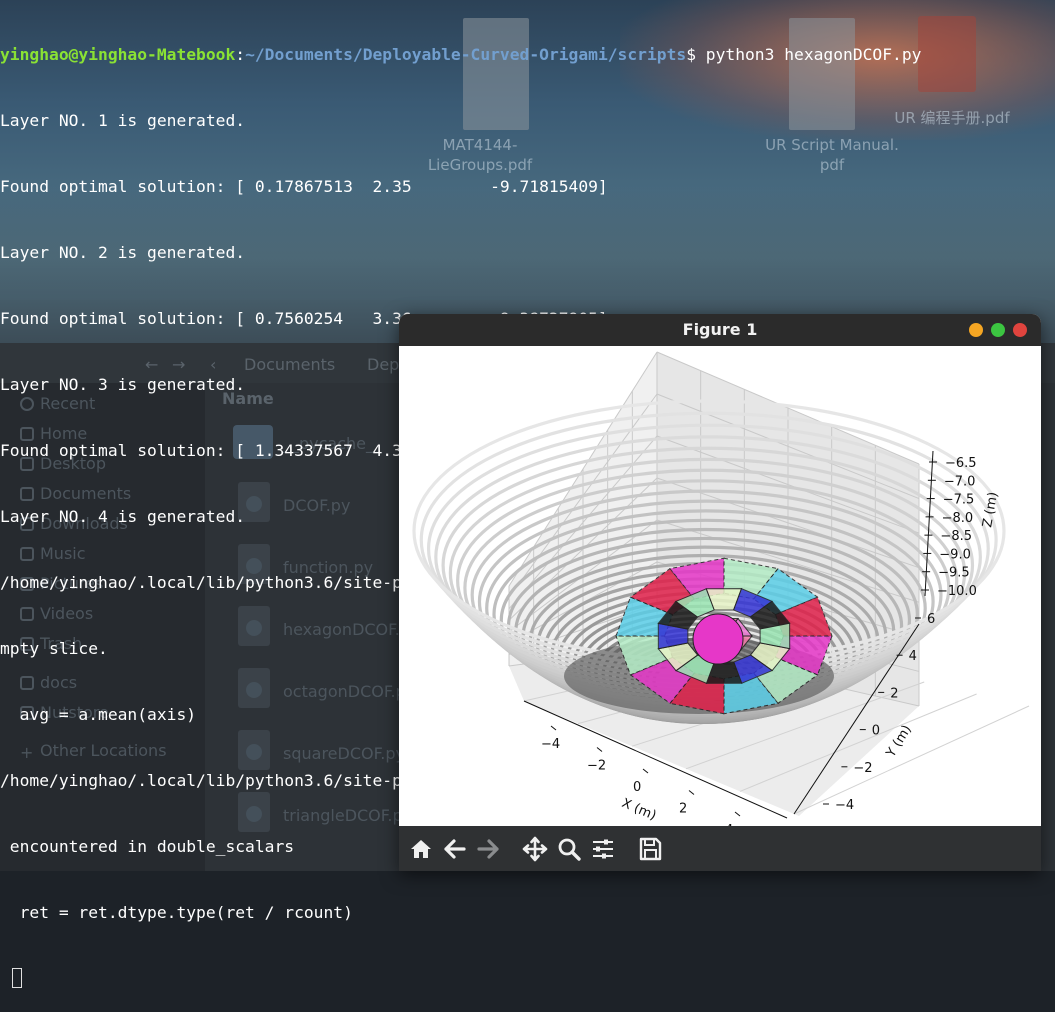 The height and width of the screenshot is (1012, 1055). What do you see at coordinates (960, 481) in the screenshot?
I see `z-tick-label: −7.0` at bounding box center [960, 481].